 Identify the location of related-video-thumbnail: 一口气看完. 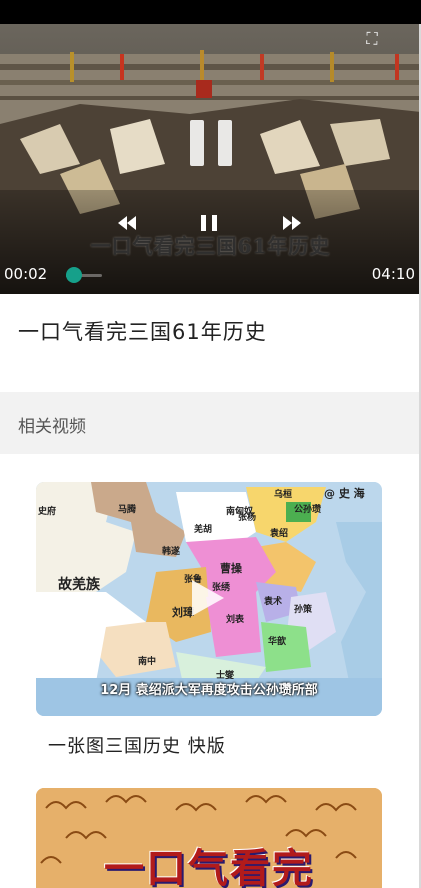
(209, 838).